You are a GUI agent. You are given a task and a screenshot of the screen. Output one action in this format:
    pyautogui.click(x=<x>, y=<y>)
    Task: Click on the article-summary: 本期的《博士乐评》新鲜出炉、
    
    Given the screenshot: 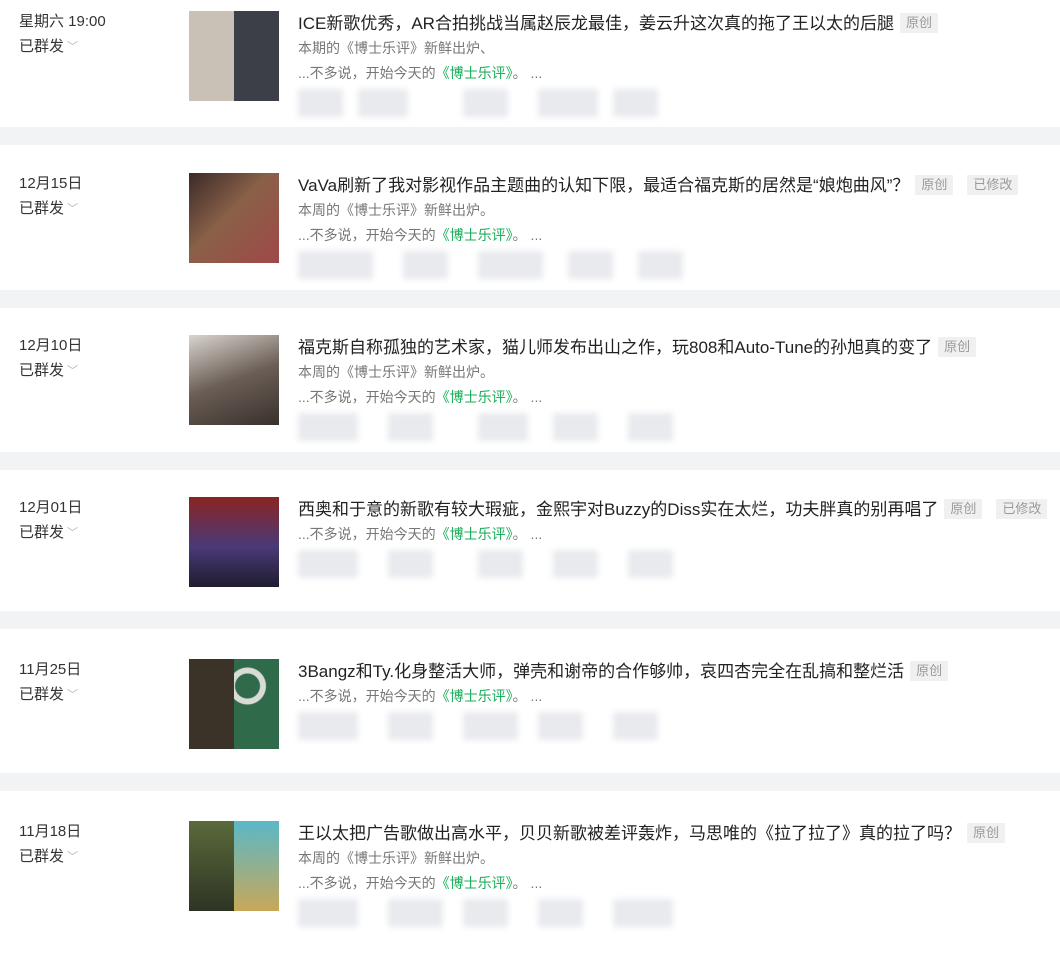 What is the action you would take?
    pyautogui.click(x=396, y=48)
    